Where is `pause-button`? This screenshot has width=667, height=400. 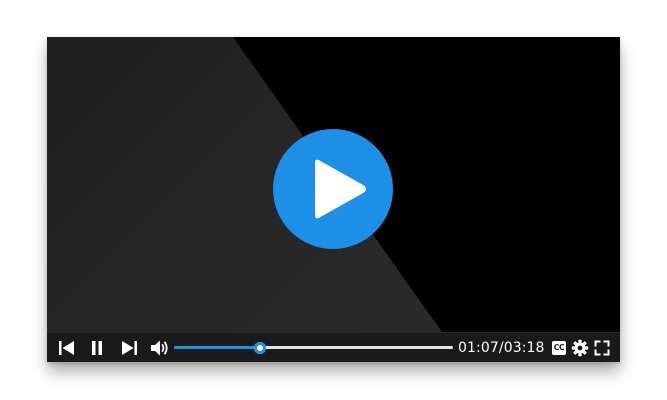
pause-button is located at coordinates (97, 348).